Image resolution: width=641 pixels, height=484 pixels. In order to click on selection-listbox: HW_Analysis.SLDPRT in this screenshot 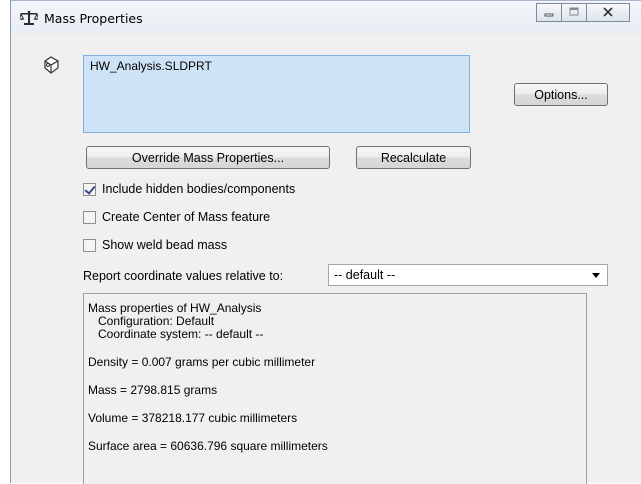, I will do `click(276, 94)`.